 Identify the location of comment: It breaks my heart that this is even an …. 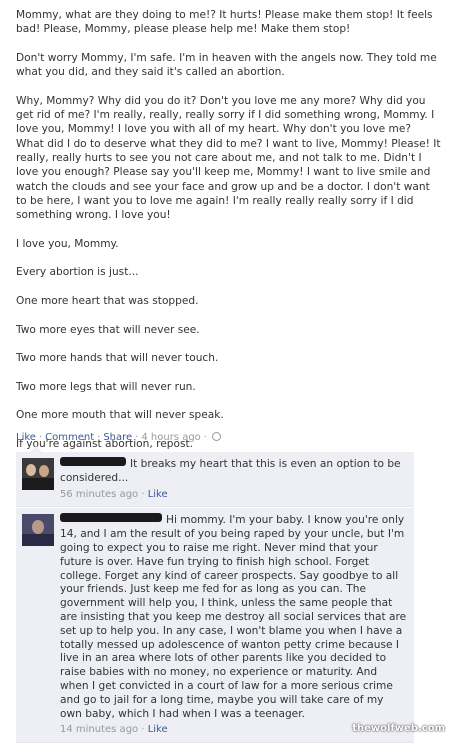
(215, 480).